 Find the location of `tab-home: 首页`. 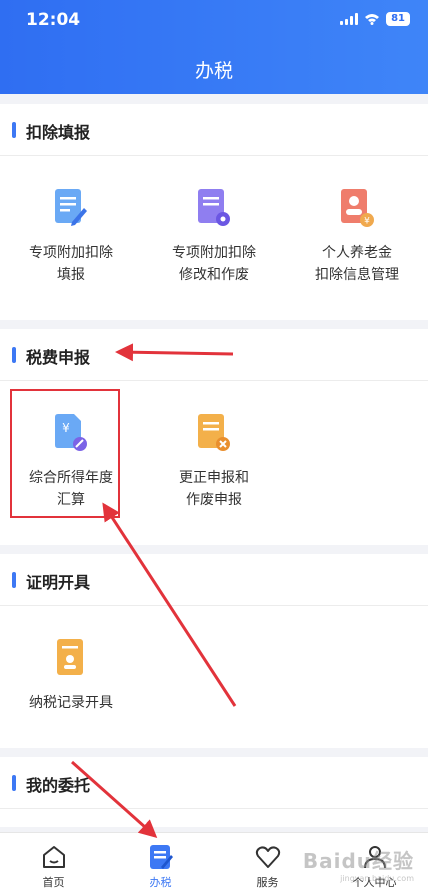

tab-home: 首页 is located at coordinates (53, 862).